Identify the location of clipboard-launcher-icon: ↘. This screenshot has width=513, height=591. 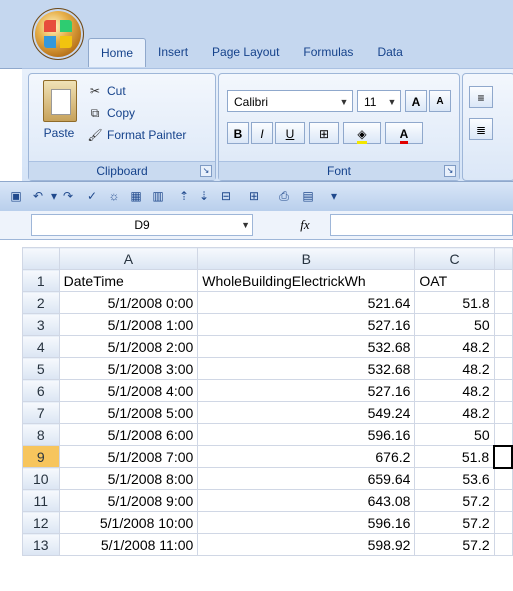
(206, 171).